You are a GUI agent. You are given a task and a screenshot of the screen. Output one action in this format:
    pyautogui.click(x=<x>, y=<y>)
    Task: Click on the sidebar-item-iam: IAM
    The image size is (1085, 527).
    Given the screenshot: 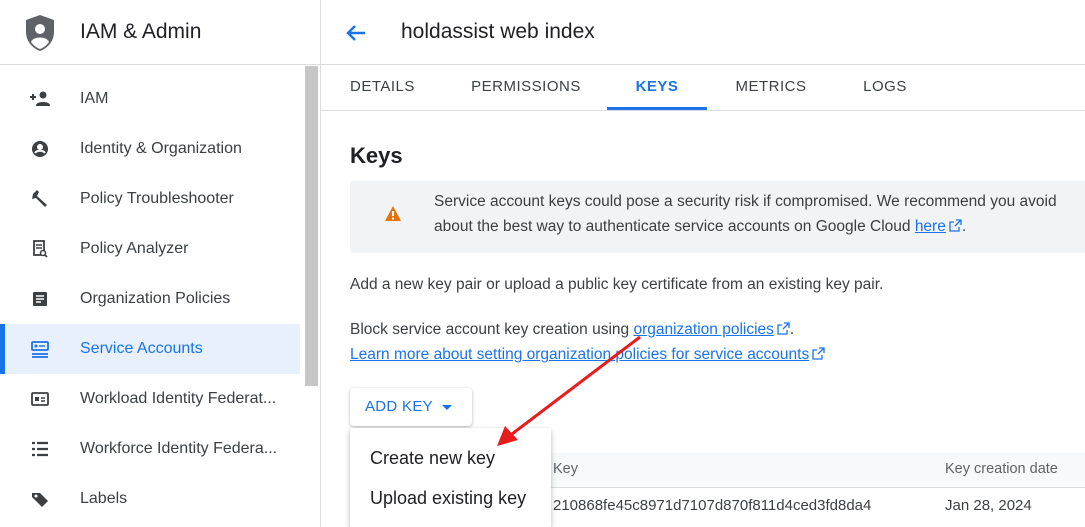 What is the action you would take?
    pyautogui.click(x=150, y=99)
    